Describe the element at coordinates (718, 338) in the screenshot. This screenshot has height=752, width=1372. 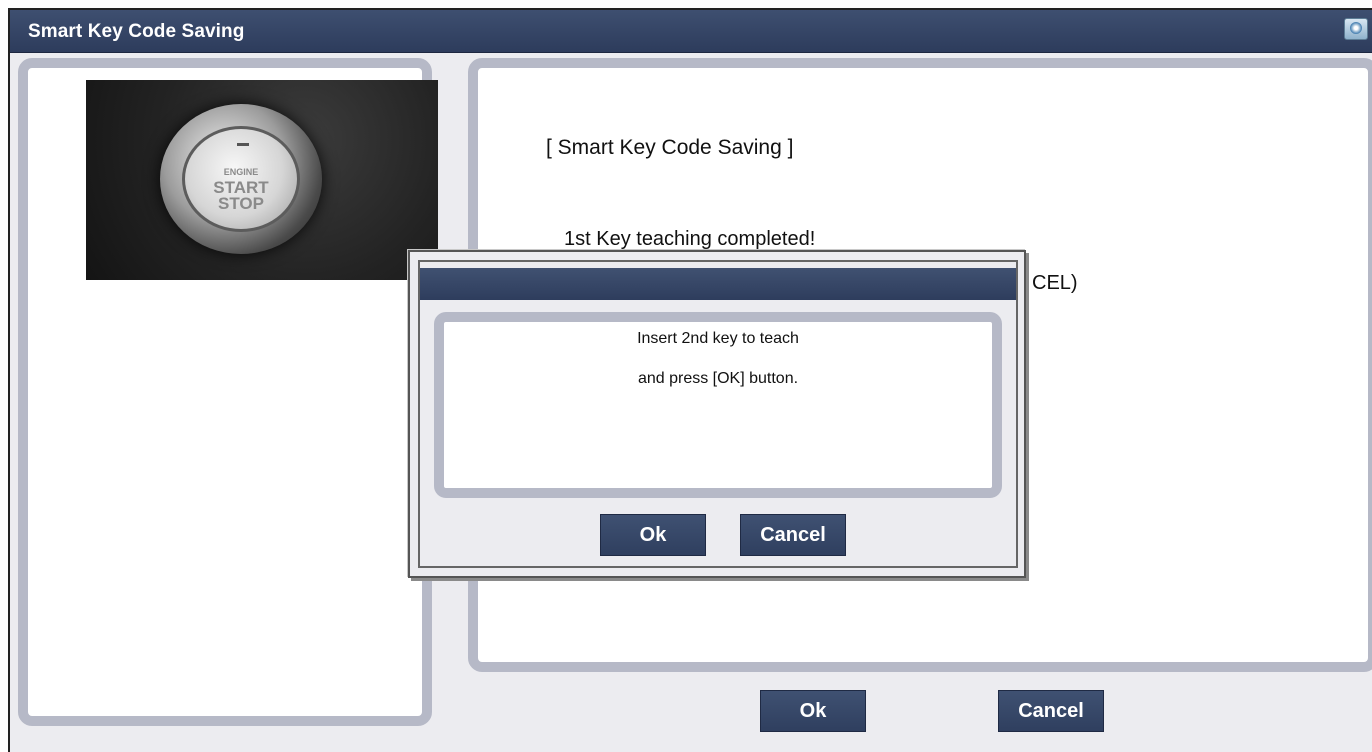
I see `dialog-message-line1: Insert 2nd key to teach` at that location.